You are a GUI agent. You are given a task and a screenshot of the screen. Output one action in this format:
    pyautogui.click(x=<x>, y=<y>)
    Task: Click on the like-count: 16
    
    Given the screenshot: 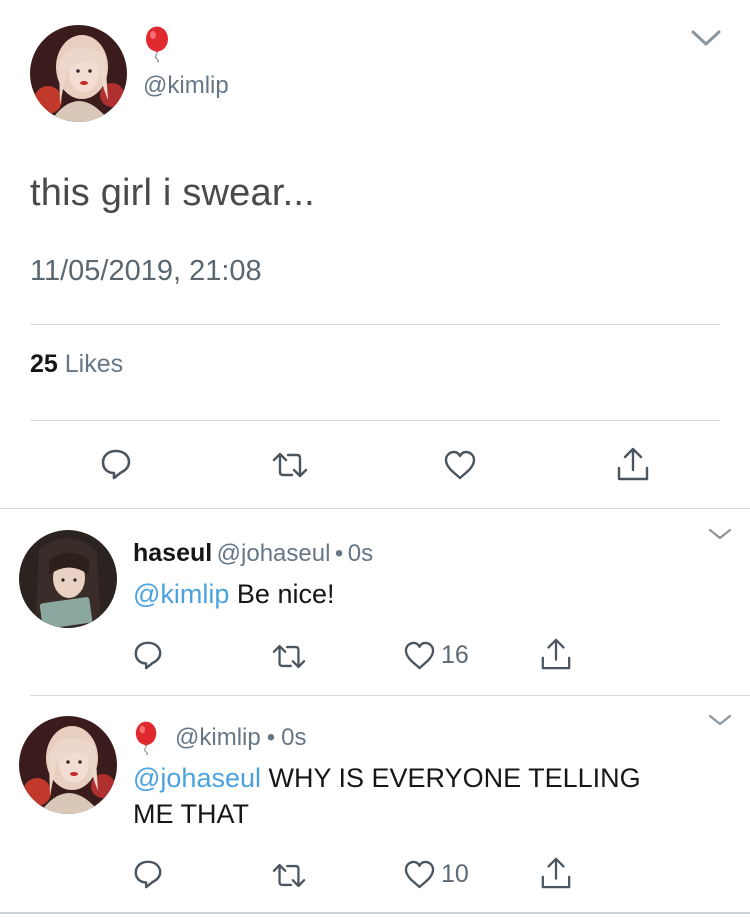 What is the action you would take?
    pyautogui.click(x=455, y=655)
    